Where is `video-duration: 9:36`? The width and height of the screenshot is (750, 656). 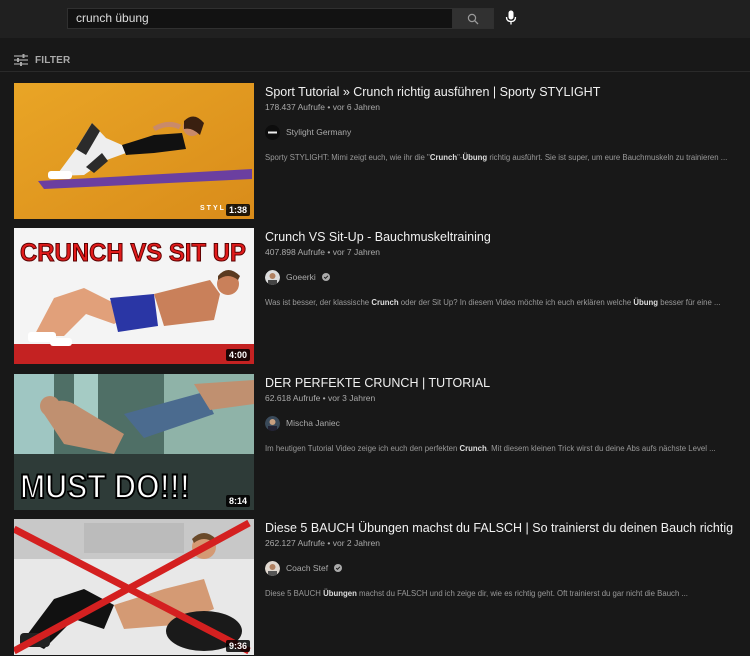
video-duration: 9:36 is located at coordinates (237, 646).